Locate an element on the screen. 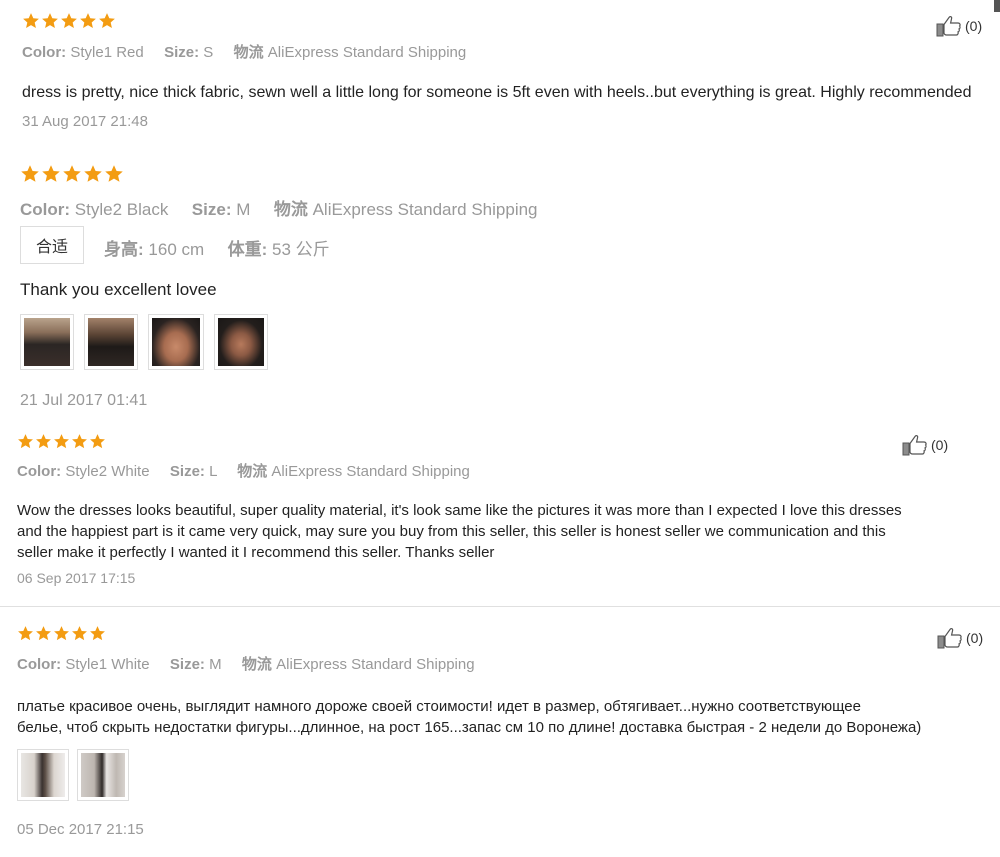 This screenshot has height=857, width=1000. review-date: 06 Sep 2017 17:15 is located at coordinates (76, 578).